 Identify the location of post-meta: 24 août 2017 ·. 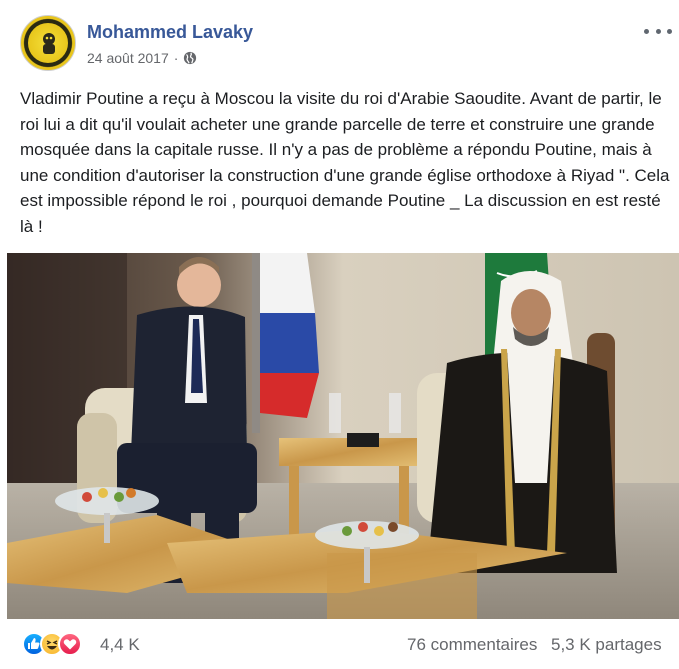
(142, 58).